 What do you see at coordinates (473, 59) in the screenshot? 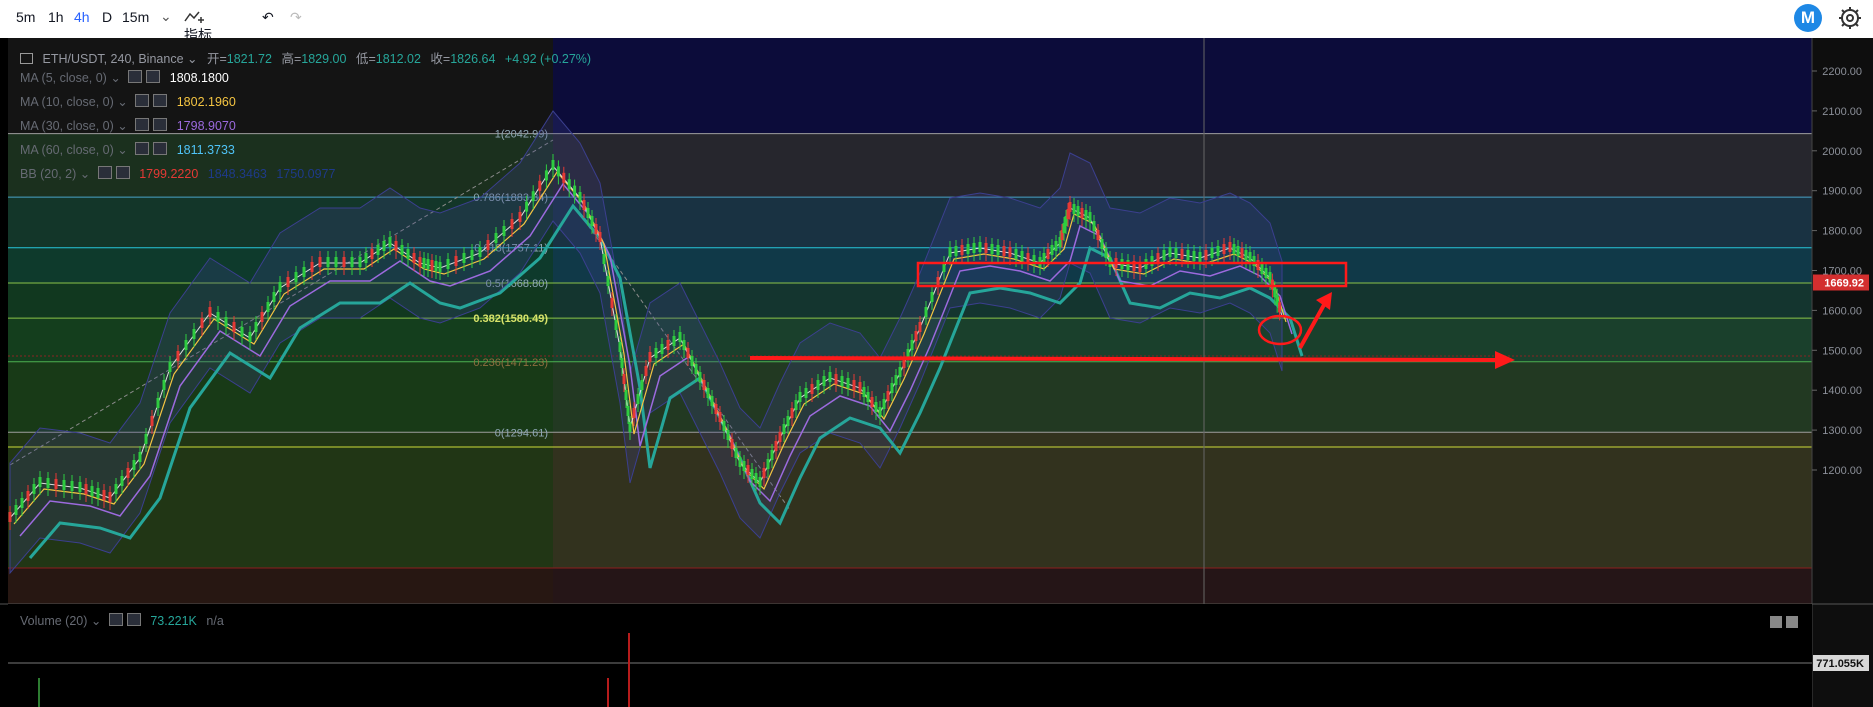
I see `close-value: 1826.64` at bounding box center [473, 59].